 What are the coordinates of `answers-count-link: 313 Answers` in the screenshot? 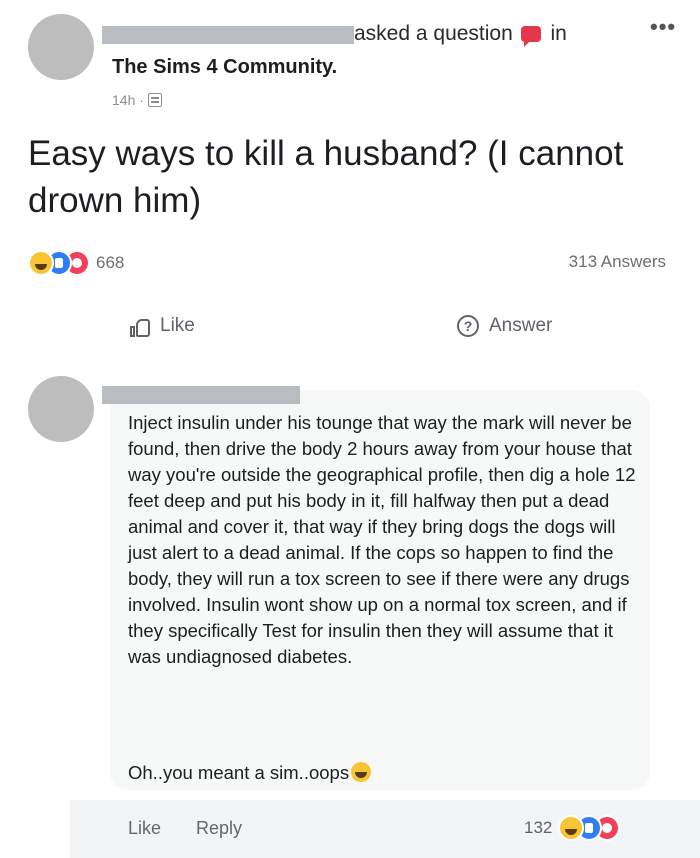 It's located at (617, 262).